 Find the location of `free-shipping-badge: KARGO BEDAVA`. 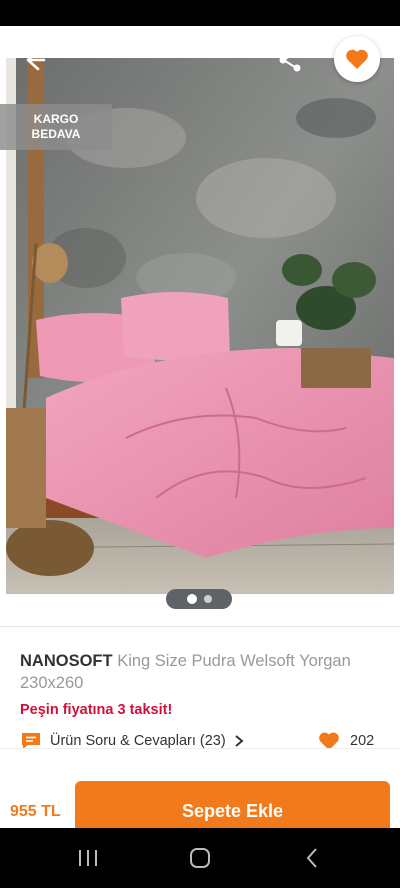

free-shipping-badge: KARGO BEDAVA is located at coordinates (56, 127).